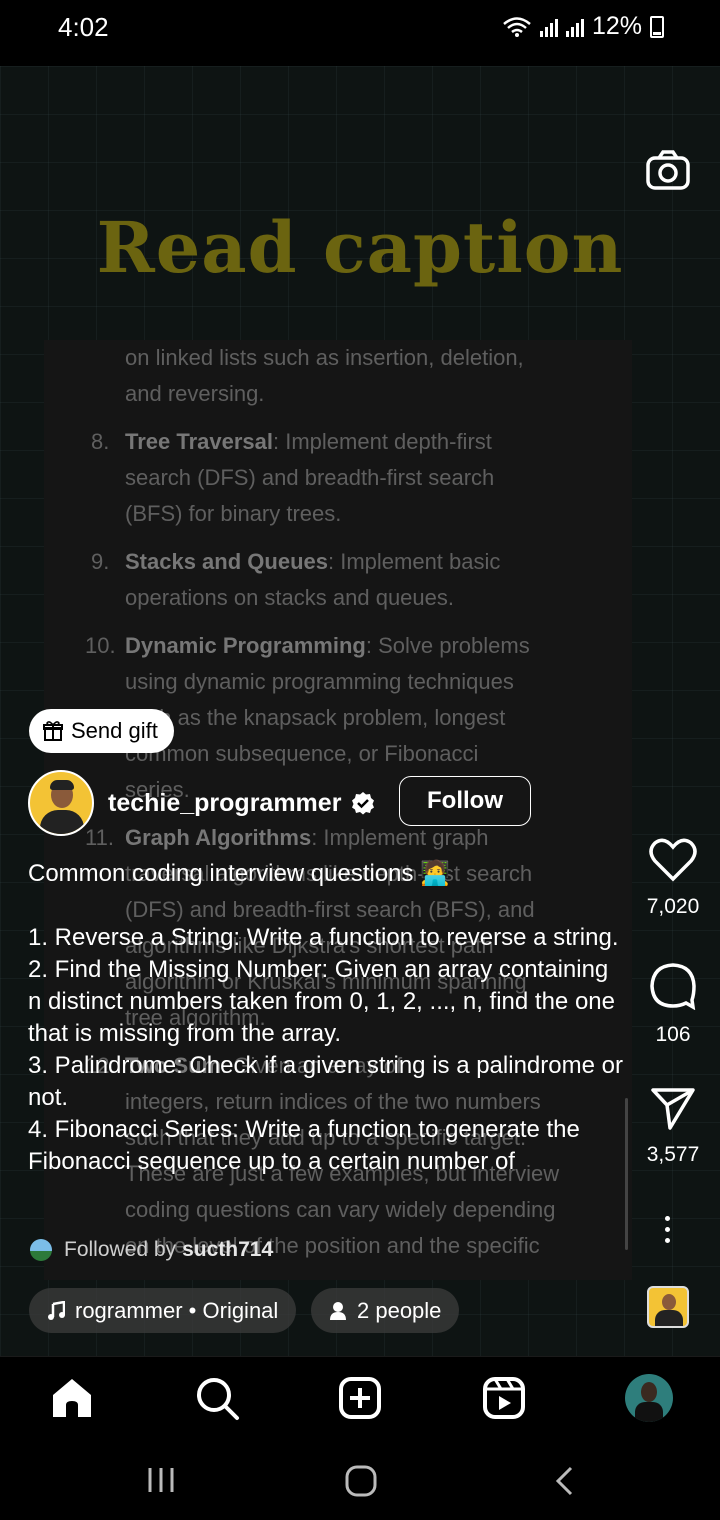 This screenshot has width=720, height=1520. I want to click on verified-badge-icon, so click(363, 803).